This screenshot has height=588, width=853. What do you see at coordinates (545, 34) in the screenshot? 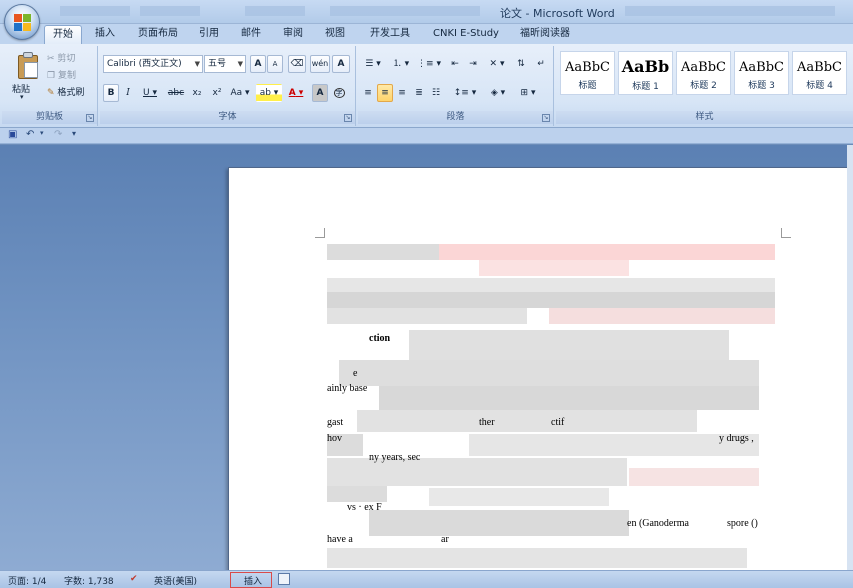
I see `tab-foxit-reader: 福昕阅读器` at bounding box center [545, 34].